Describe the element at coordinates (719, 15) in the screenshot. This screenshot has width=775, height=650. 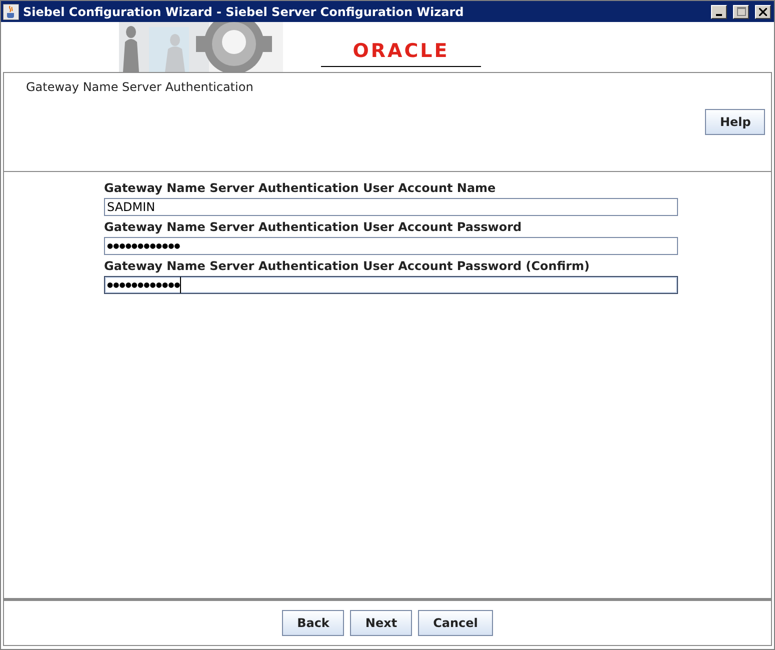
I see `minimize-icon` at that location.